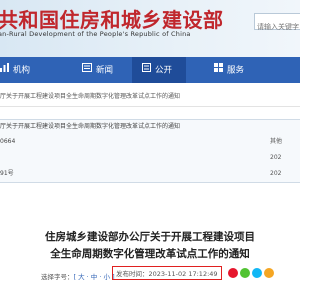  I want to click on publish-time-box: 发布时间：2023-11-02 17:12:49, so click(167, 273).